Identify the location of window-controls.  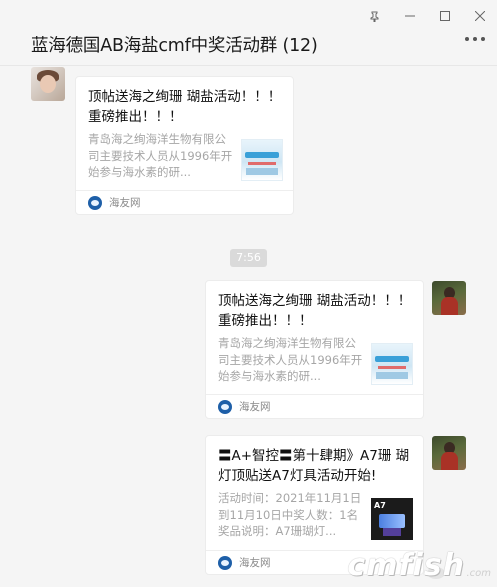
(427, 16).